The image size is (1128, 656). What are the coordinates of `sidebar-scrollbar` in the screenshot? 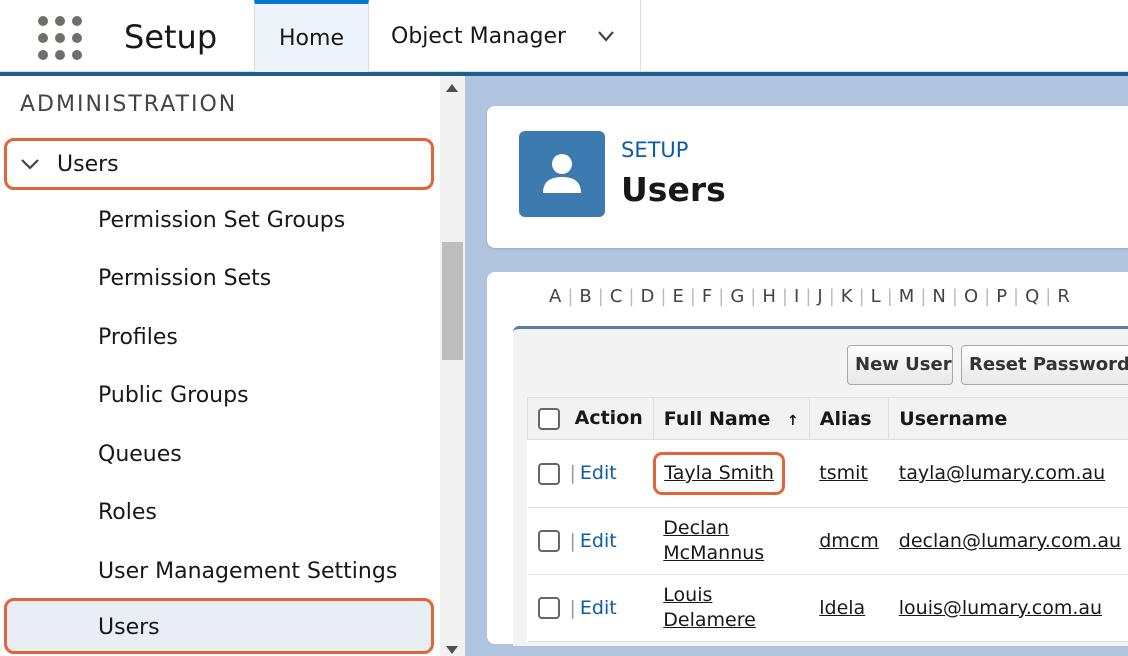 It's located at (452, 366).